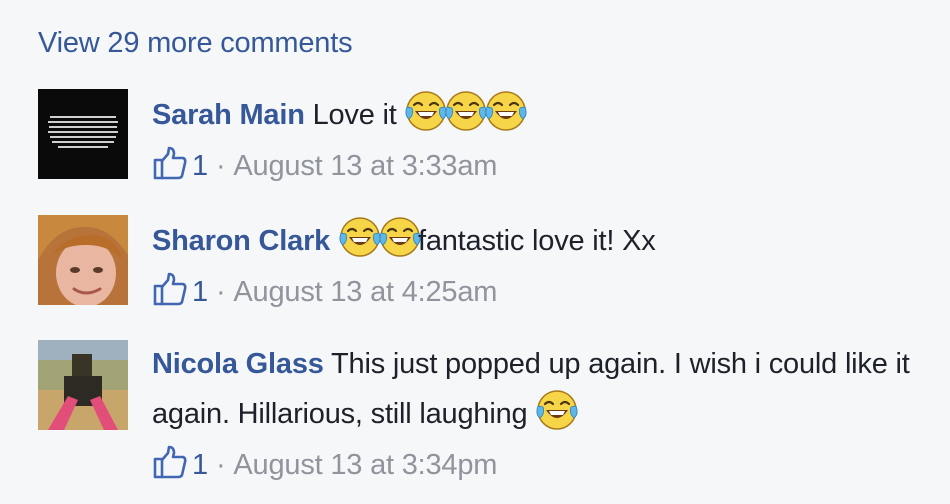 The height and width of the screenshot is (504, 950). Describe the element at coordinates (195, 43) in the screenshot. I see `view-more-comments-link: View 29 more comments` at that location.